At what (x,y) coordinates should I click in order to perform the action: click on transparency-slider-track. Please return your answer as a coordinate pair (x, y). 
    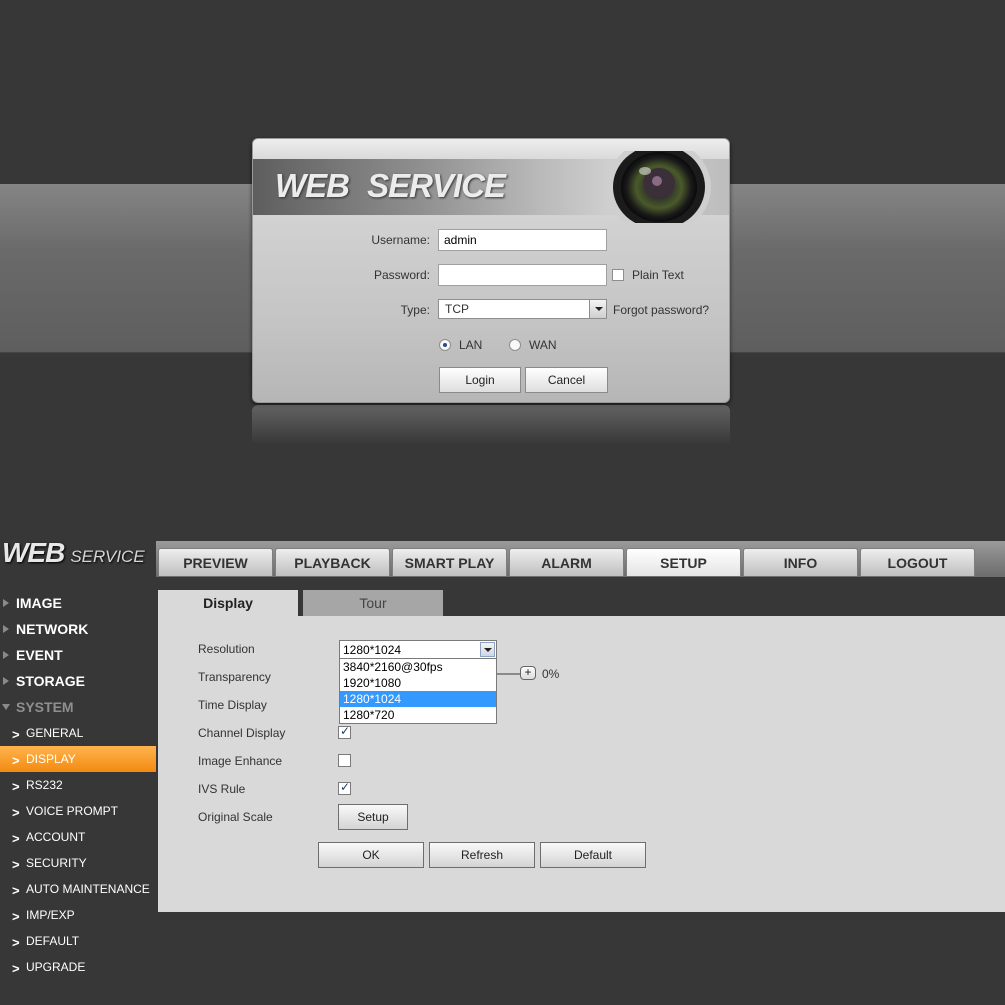
    Looking at the image, I should click on (508, 674).